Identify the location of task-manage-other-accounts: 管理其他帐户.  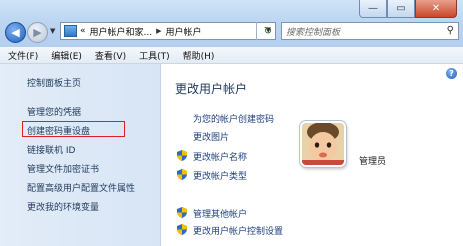
(220, 213).